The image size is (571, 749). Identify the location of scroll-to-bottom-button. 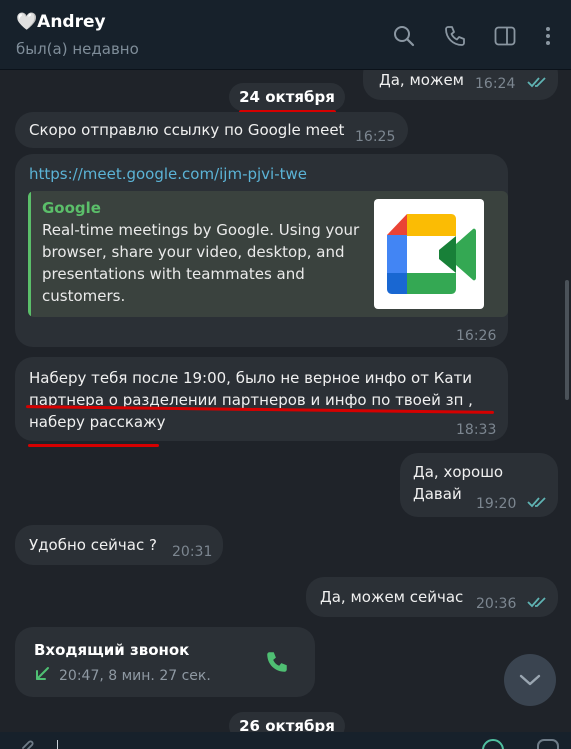
(530, 680).